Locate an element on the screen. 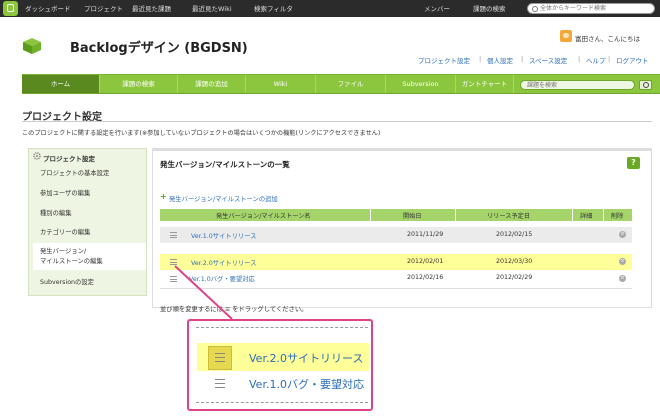  issue-search-button is located at coordinates (645, 85).